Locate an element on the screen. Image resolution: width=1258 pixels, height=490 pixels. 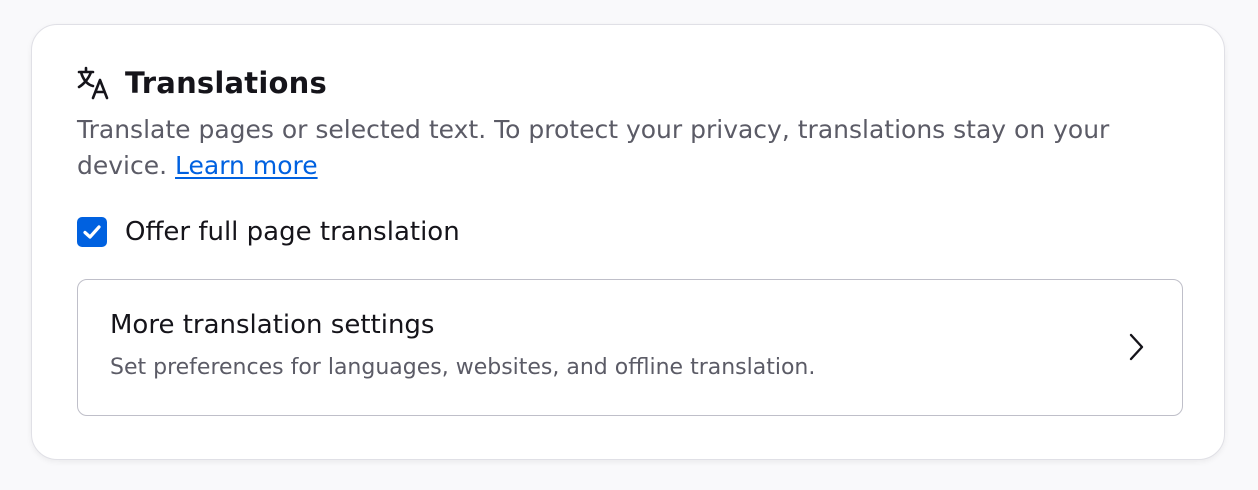
section-header: Translations is located at coordinates (202, 83).